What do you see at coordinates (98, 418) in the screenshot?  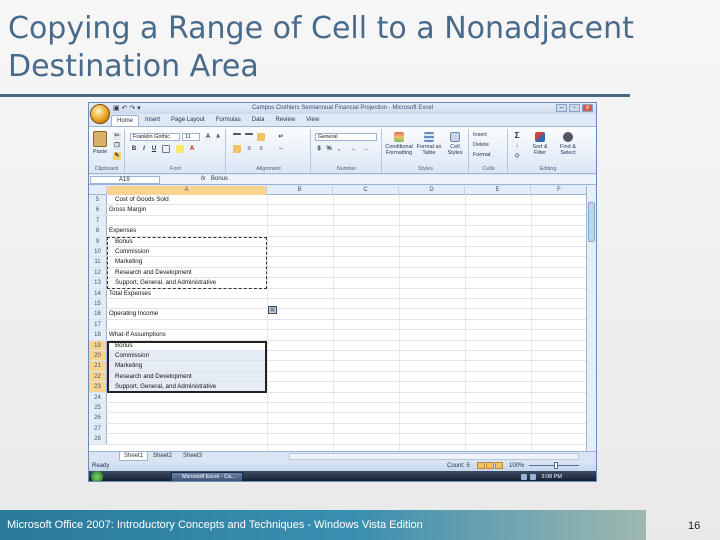 I see `row-header: 26` at bounding box center [98, 418].